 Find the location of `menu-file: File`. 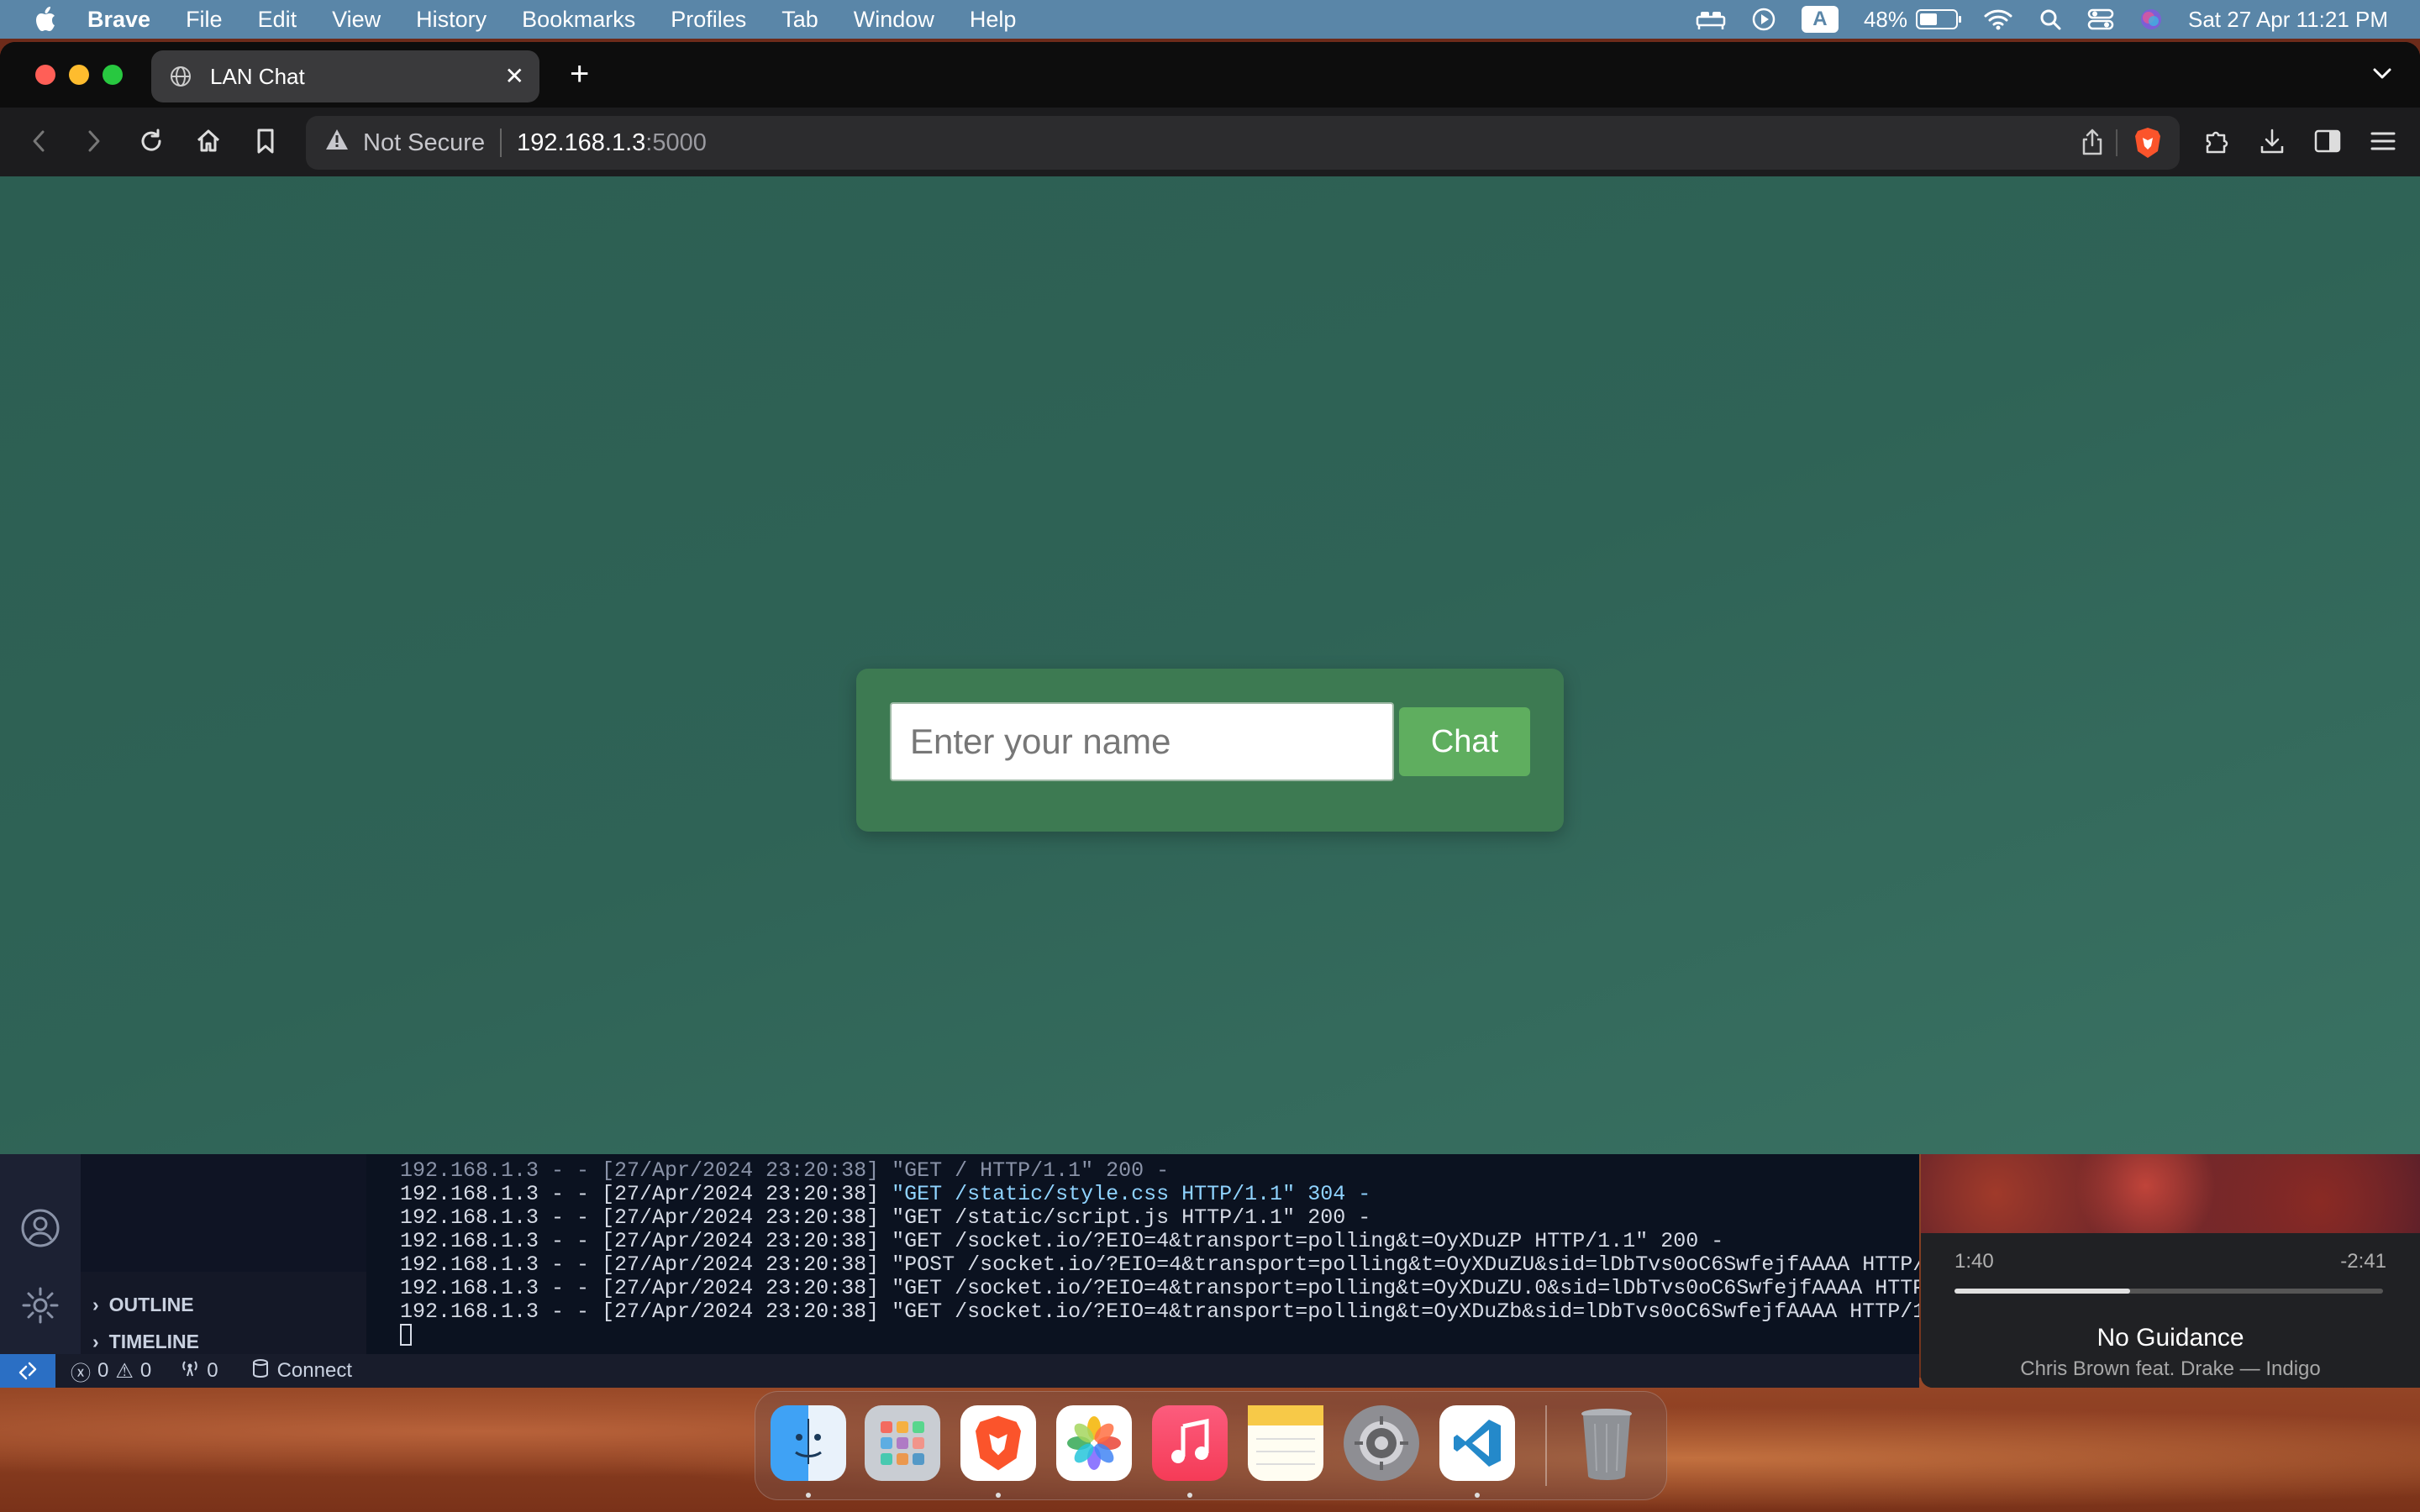

menu-file: File is located at coordinates (204, 20).